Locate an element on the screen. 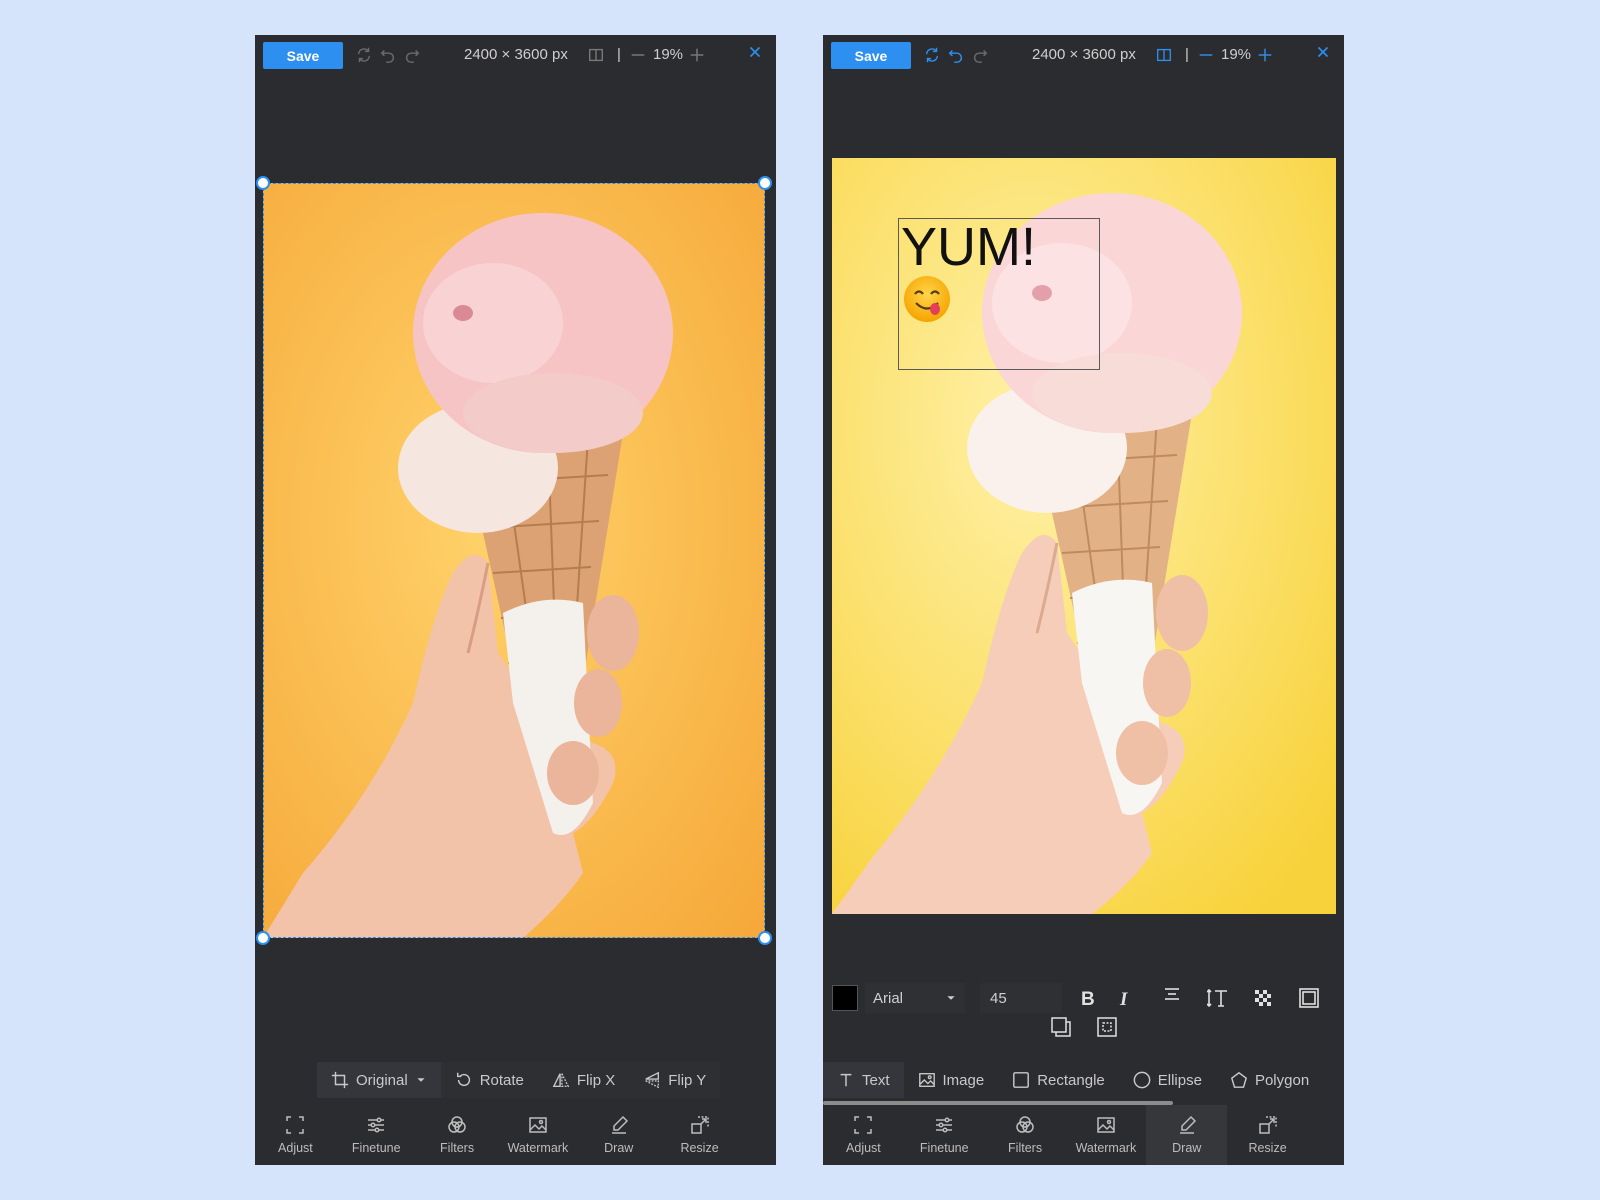 This screenshot has height=1200, width=1600. image-dimensions: 2400 × 3600 px is located at coordinates (516, 54).